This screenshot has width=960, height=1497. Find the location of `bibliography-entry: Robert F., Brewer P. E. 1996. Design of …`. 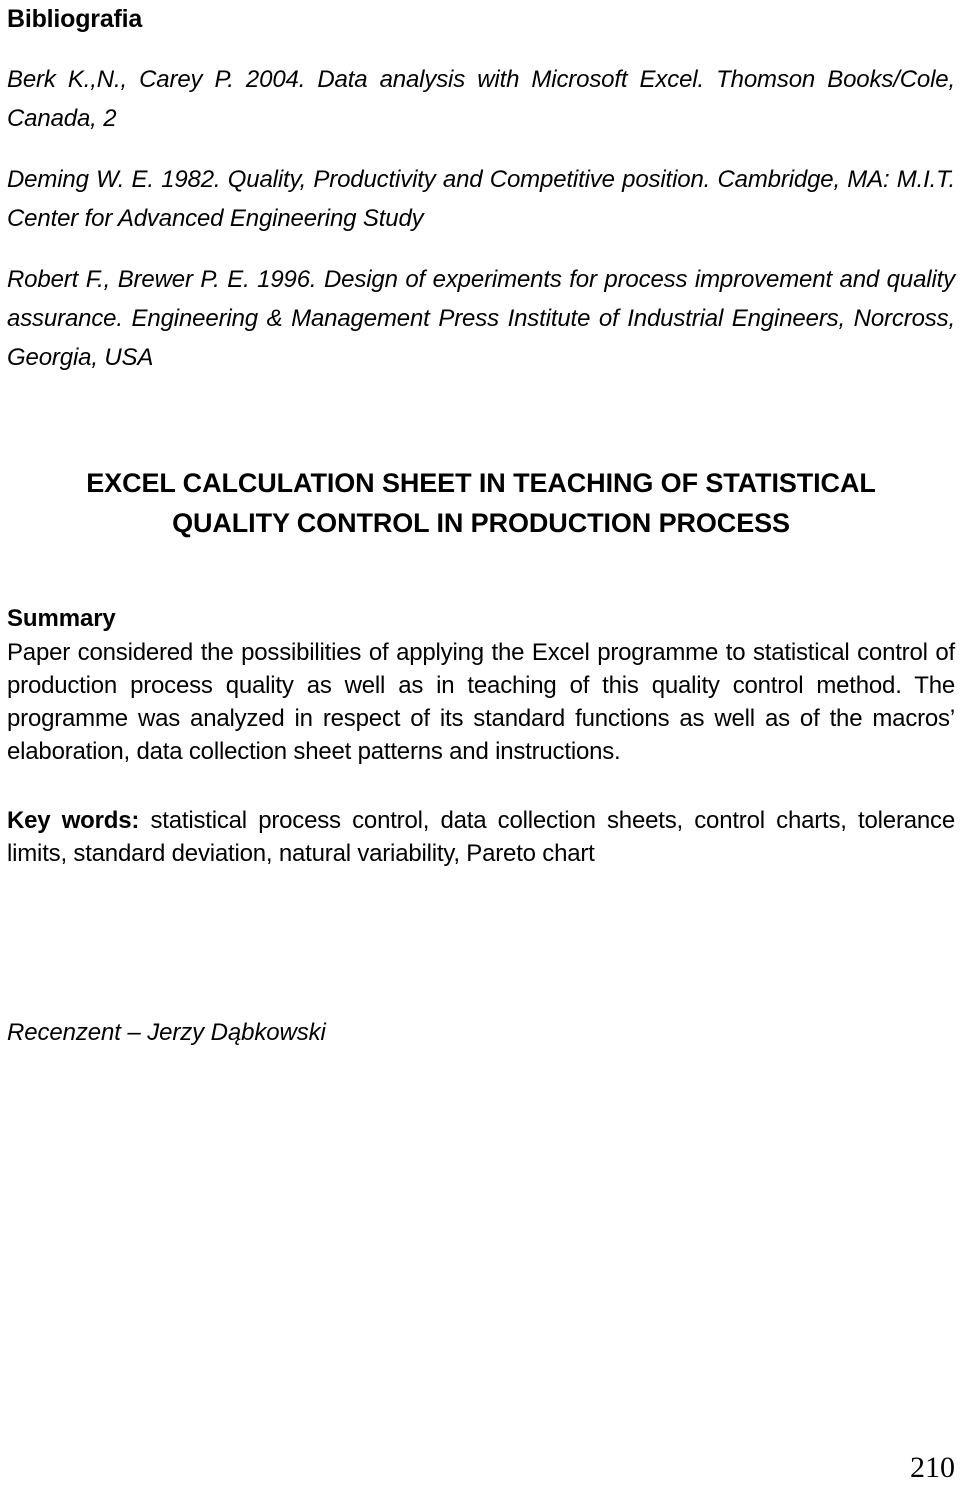

bibliography-entry: Robert F., Brewer P. E. 1996. Design of … is located at coordinates (481, 318).